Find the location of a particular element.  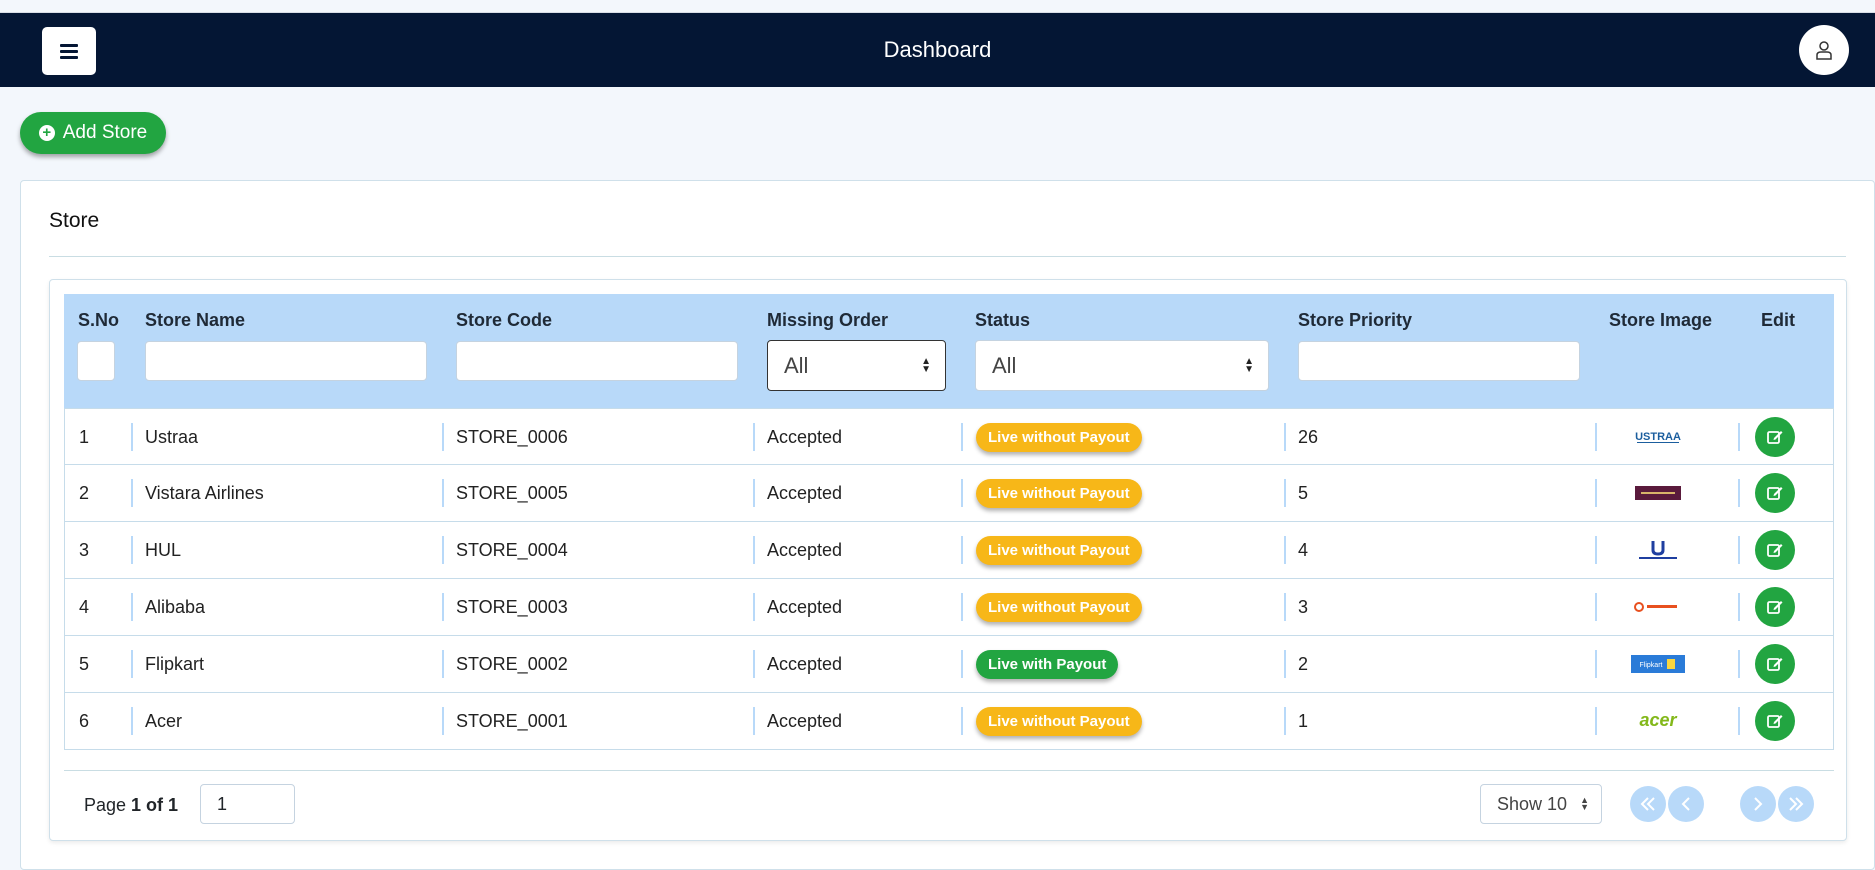

header-store-priority: Store Priority is located at coordinates (1355, 320).